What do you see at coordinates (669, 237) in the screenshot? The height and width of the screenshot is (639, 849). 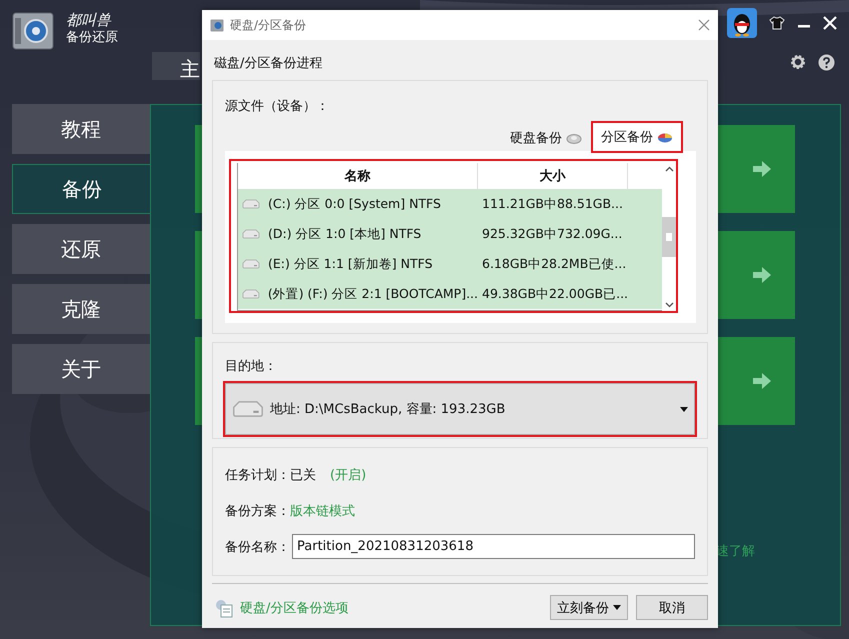 I see `scrollbar-thumb` at bounding box center [669, 237].